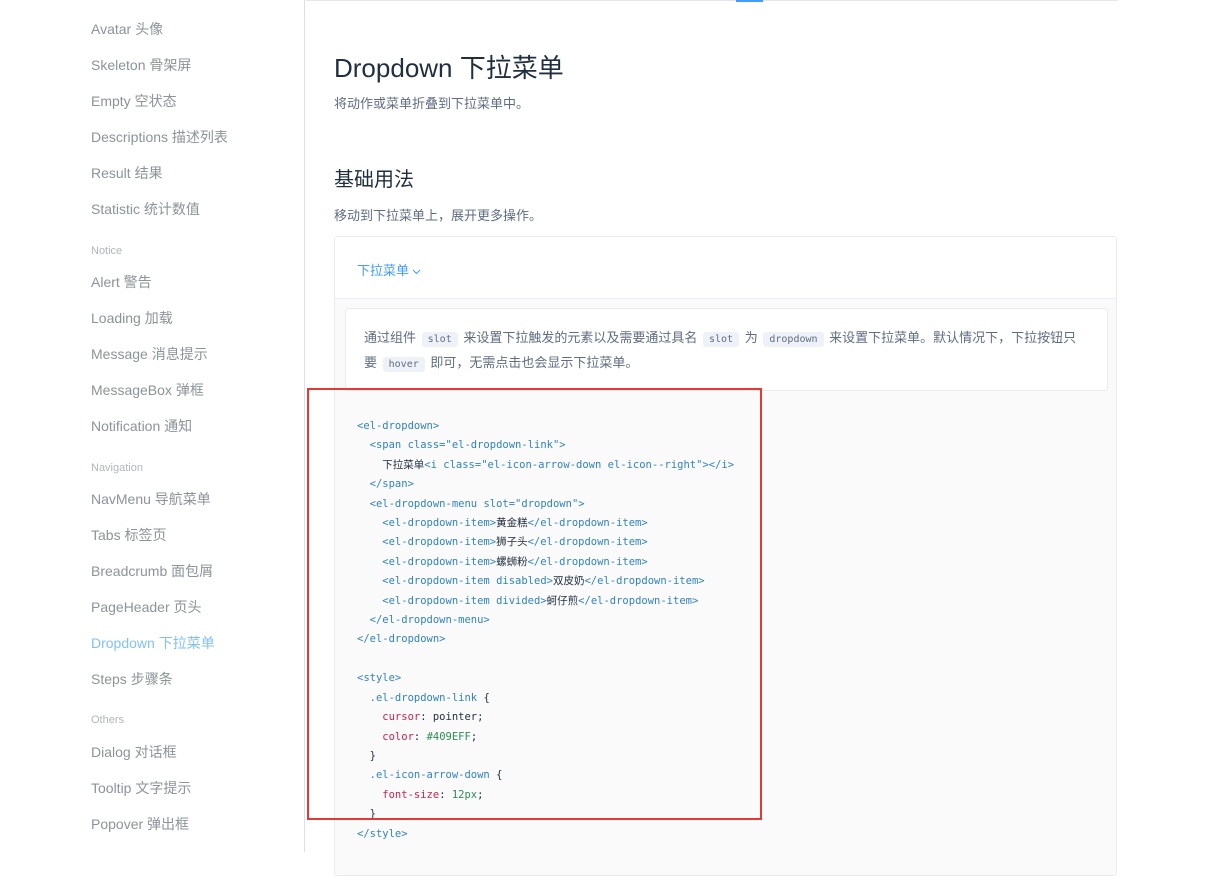  I want to click on sidebar-item-navmenu: NavMenu 导航菜单, so click(151, 499).